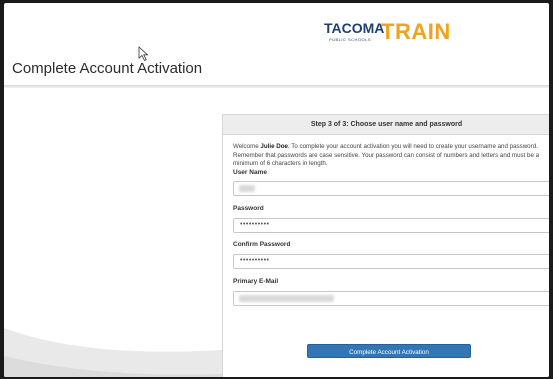 Image resolution: width=553 pixels, height=379 pixels. I want to click on complete-activation-button: Complete Account Activation, so click(389, 351).